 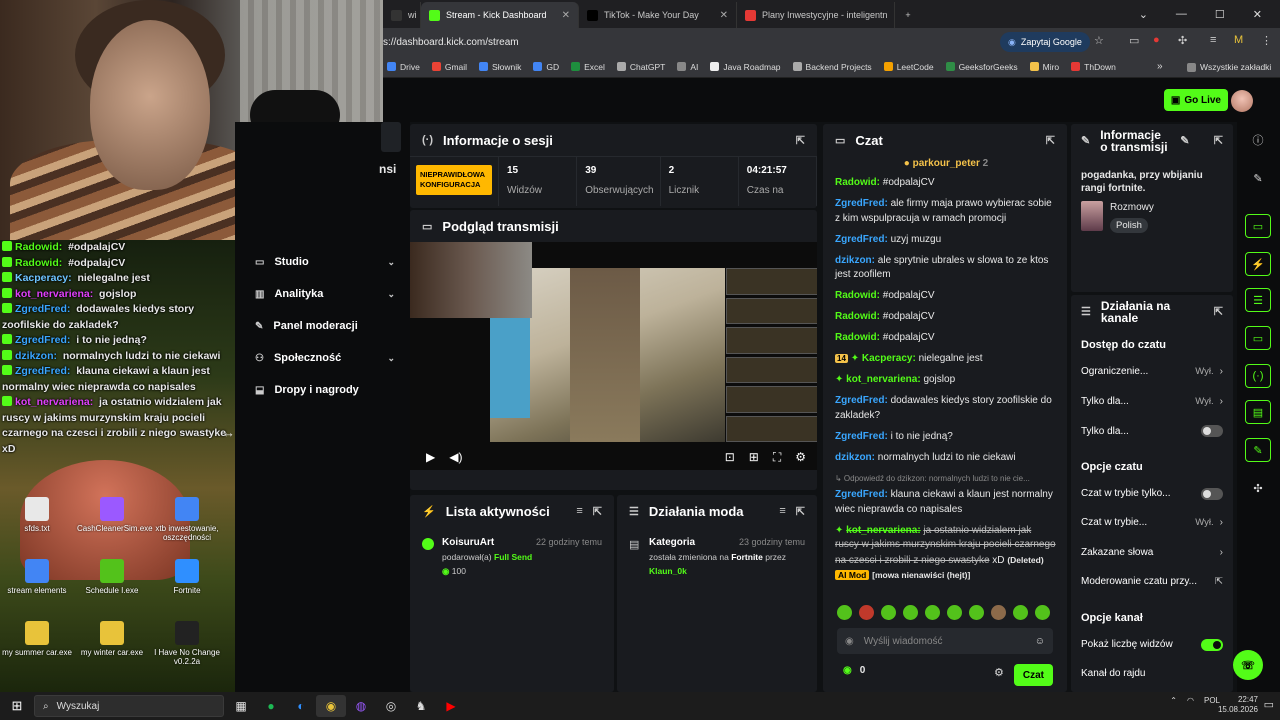 What do you see at coordinates (271, 706) in the screenshot?
I see `spotify-icon: ●` at bounding box center [271, 706].